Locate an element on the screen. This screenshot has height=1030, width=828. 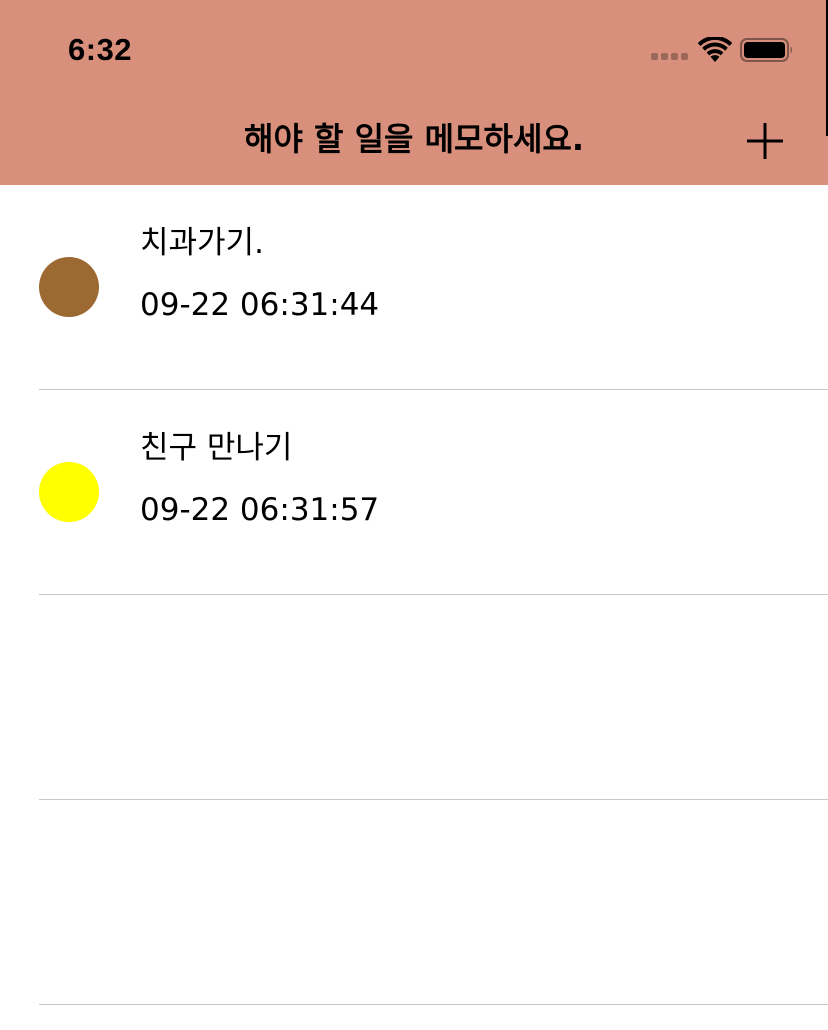
add-memo-button is located at coordinates (765, 141).